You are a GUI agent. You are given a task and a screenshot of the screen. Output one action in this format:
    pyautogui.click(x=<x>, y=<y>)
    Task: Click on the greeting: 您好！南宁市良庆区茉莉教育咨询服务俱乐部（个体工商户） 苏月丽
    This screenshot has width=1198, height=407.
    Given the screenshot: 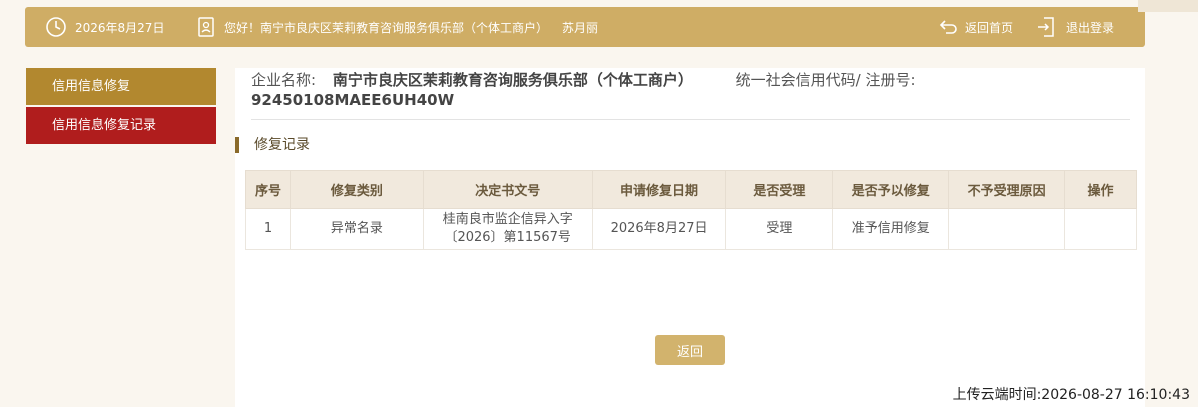 What is the action you would take?
    pyautogui.click(x=397, y=27)
    